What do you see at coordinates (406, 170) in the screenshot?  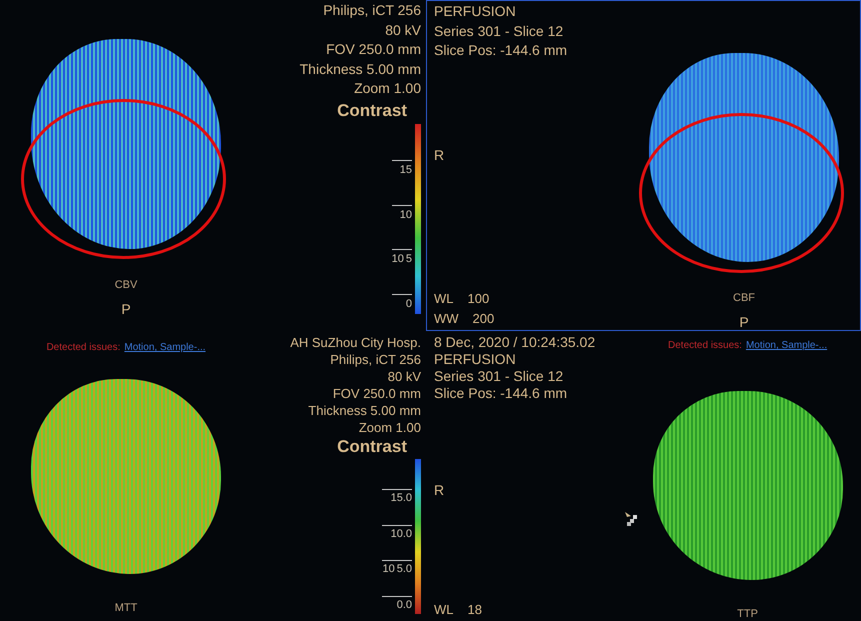 I see `scale-label: 15` at bounding box center [406, 170].